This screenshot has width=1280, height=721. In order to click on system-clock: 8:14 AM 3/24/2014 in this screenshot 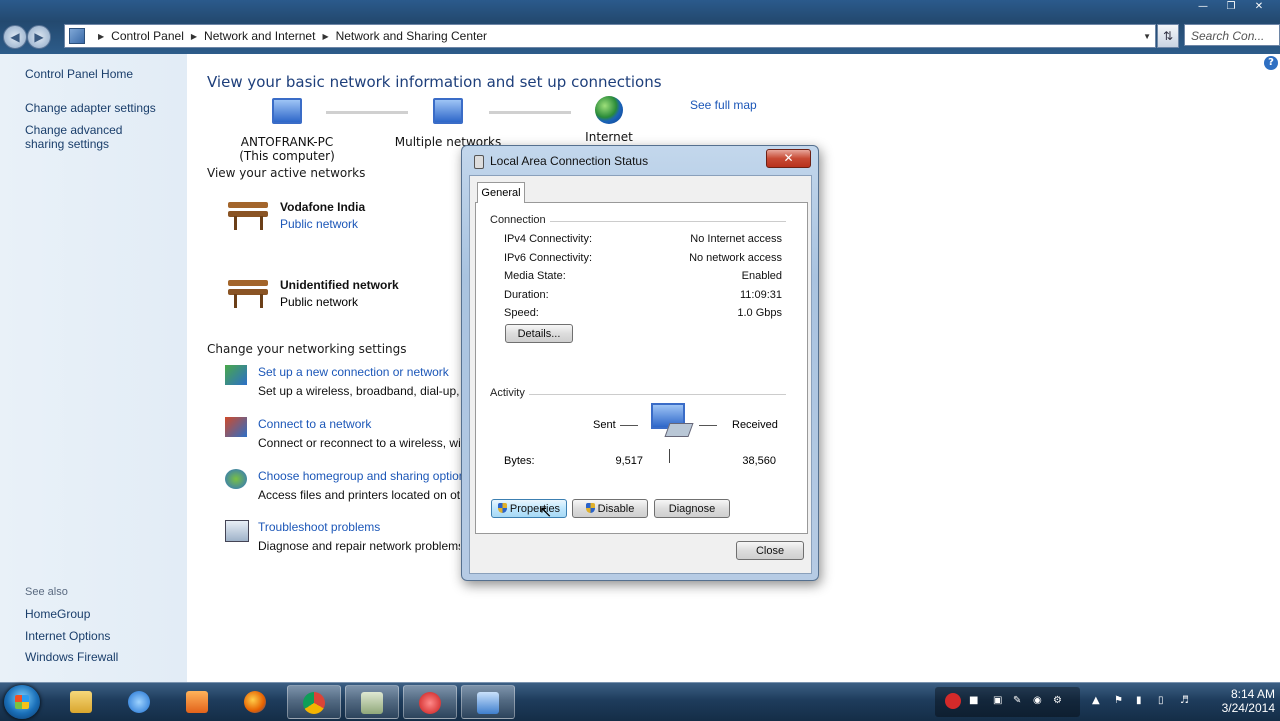, I will do `click(1235, 701)`.